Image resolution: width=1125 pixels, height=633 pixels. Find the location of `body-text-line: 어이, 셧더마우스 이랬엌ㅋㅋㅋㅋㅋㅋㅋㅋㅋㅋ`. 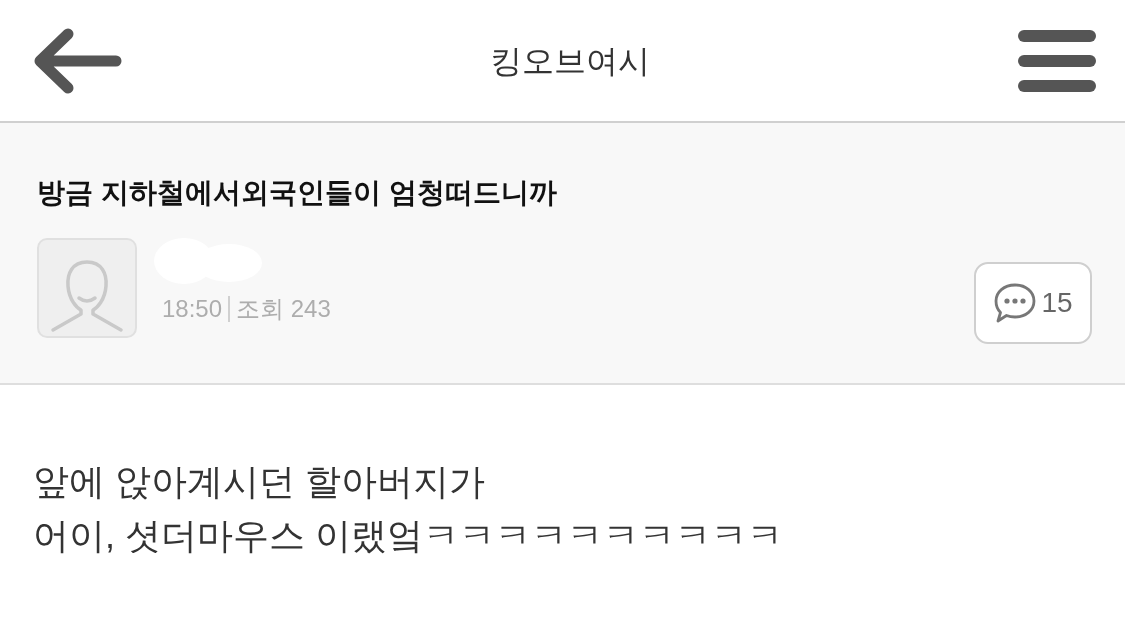

body-text-line: 어이, 셧더마우스 이랬엌ㅋㅋㅋㅋㅋㅋㅋㅋㅋㅋ is located at coordinates (408, 536).